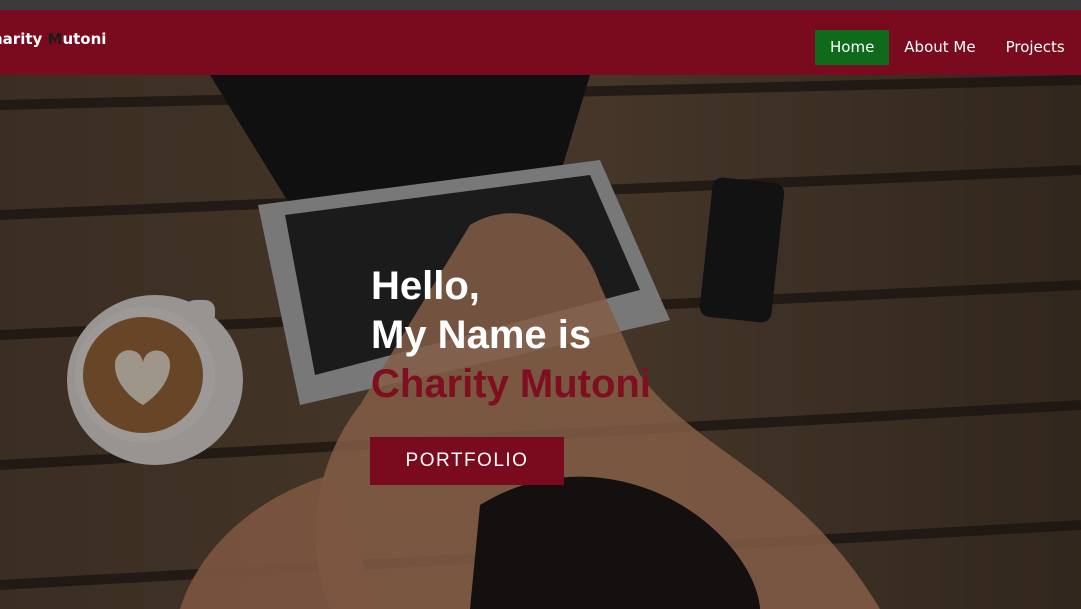 The height and width of the screenshot is (609, 1081). What do you see at coordinates (467, 461) in the screenshot?
I see `portfolio-button: PORTFOLIO` at bounding box center [467, 461].